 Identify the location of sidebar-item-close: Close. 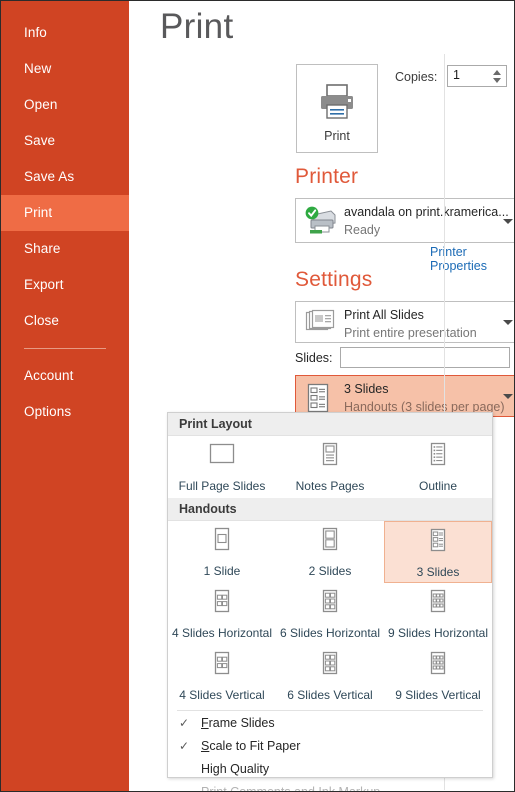
(65, 321).